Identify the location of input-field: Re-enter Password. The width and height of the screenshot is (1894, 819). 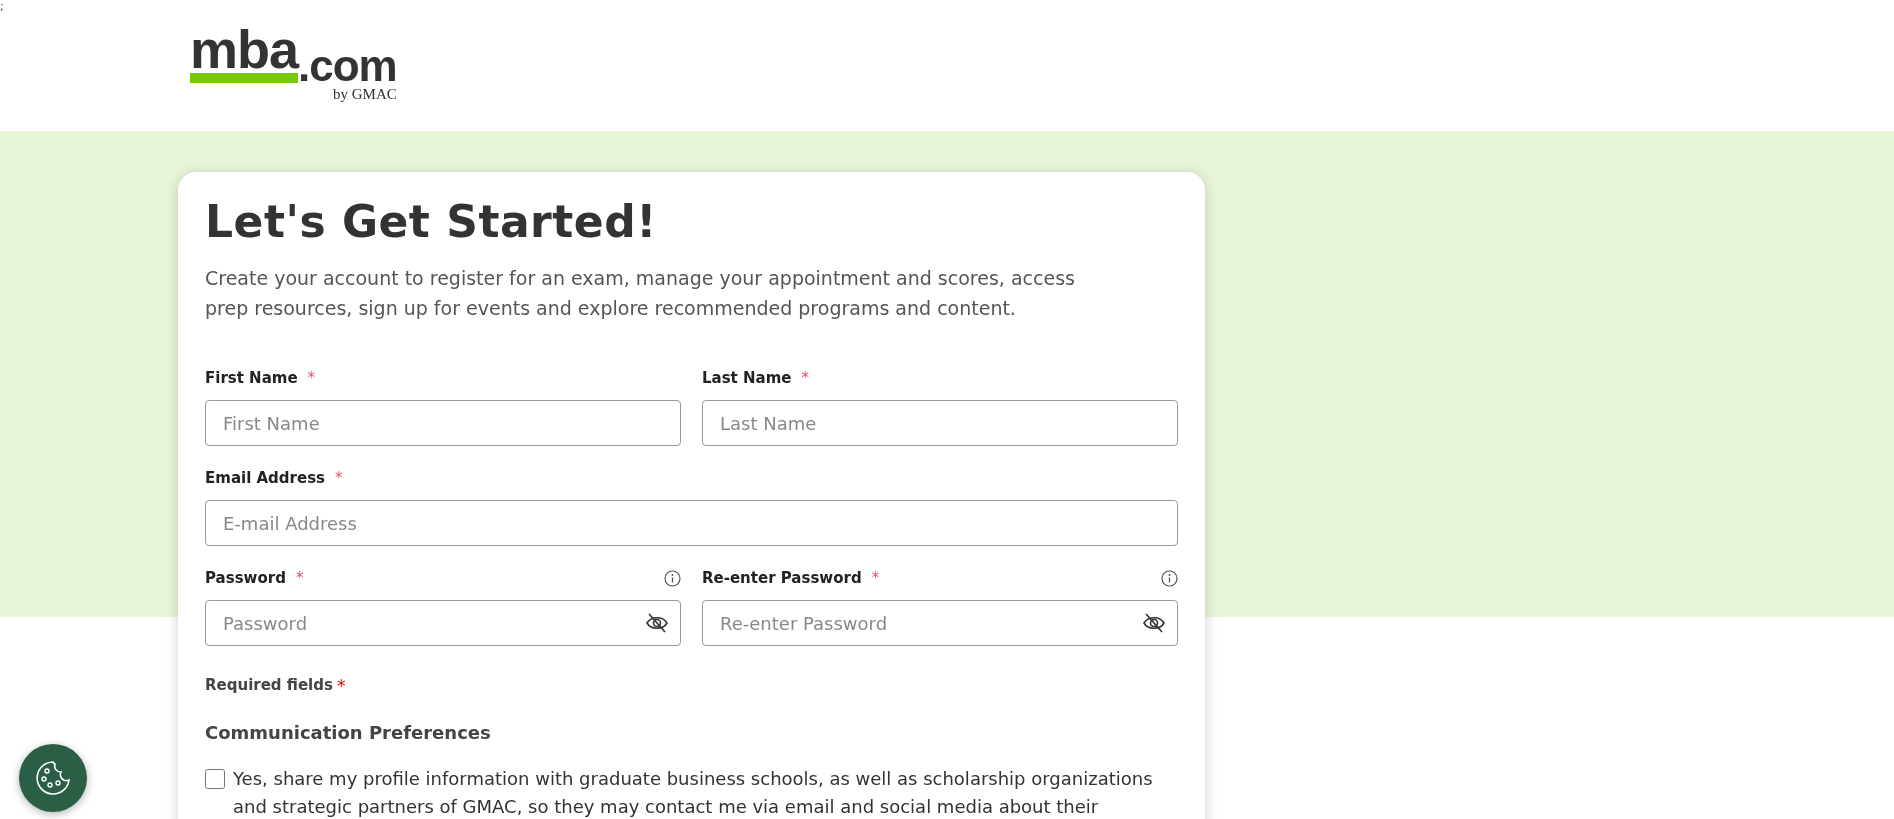
(940, 623).